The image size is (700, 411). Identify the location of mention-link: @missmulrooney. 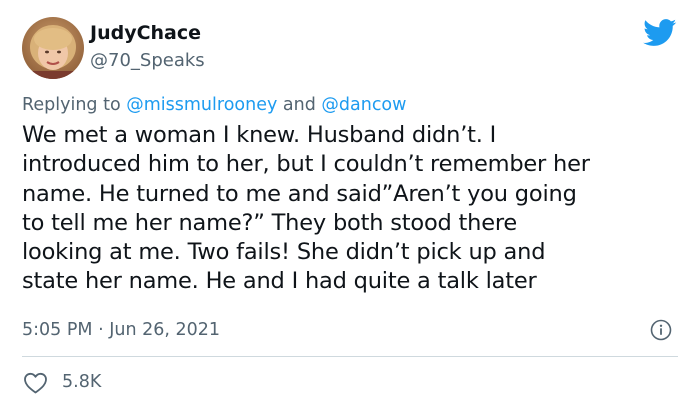
(201, 105).